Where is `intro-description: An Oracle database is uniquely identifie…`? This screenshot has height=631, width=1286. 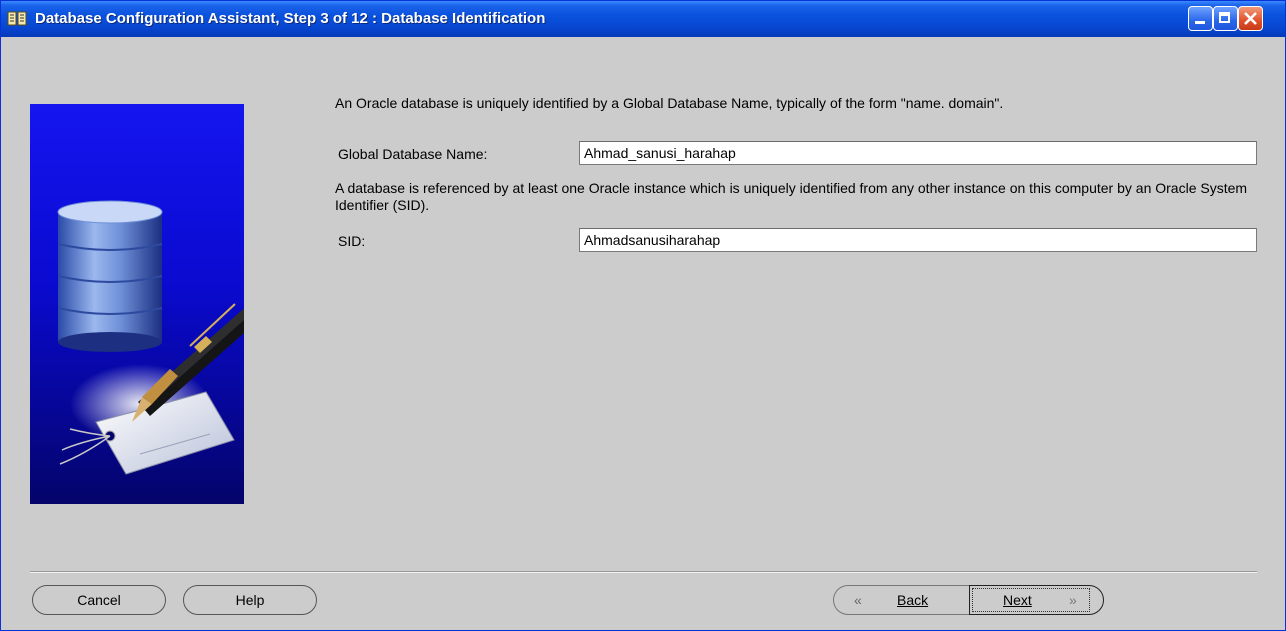 intro-description: An Oracle database is uniquely identifie… is located at coordinates (669, 103).